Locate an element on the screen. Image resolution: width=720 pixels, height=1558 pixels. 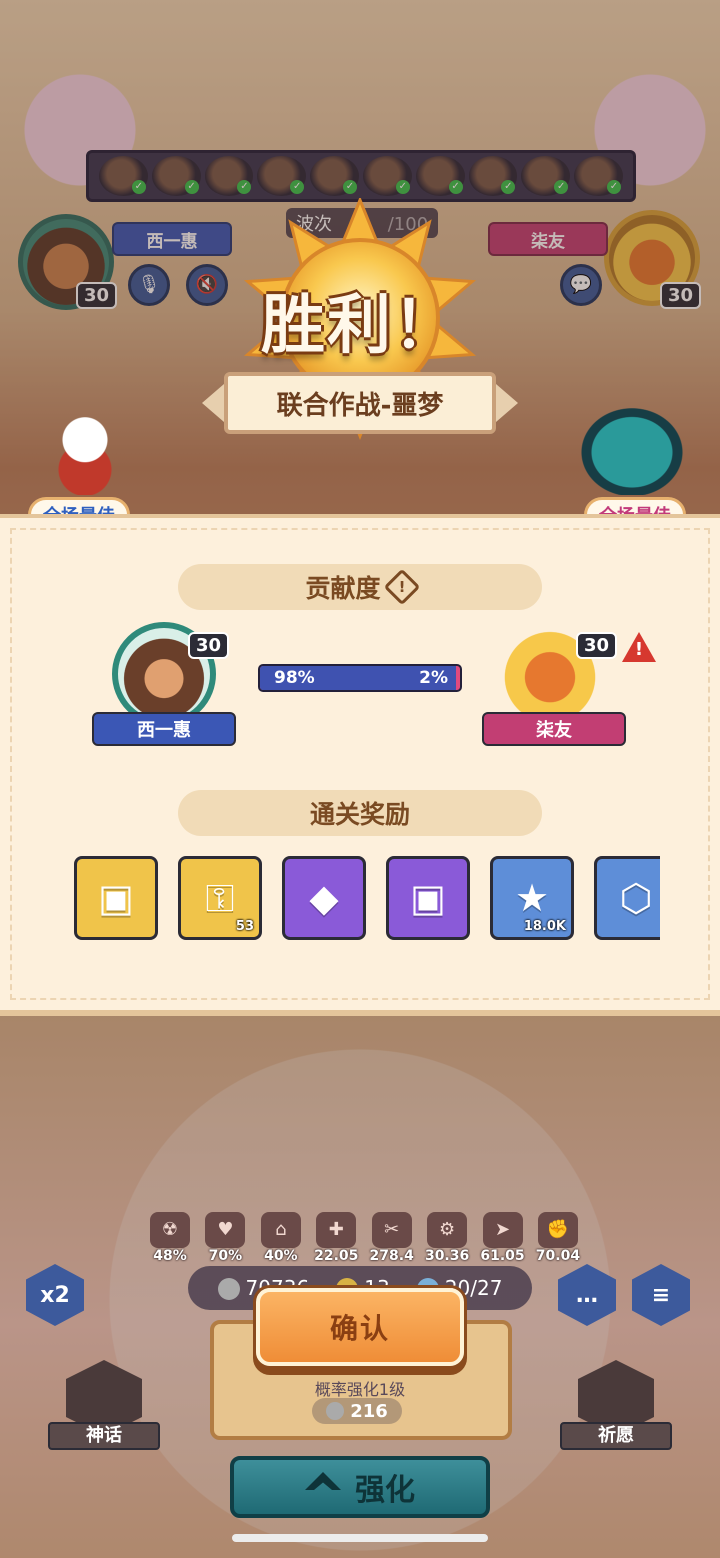
stat-icon: ✚ is located at coordinates (336, 1230).